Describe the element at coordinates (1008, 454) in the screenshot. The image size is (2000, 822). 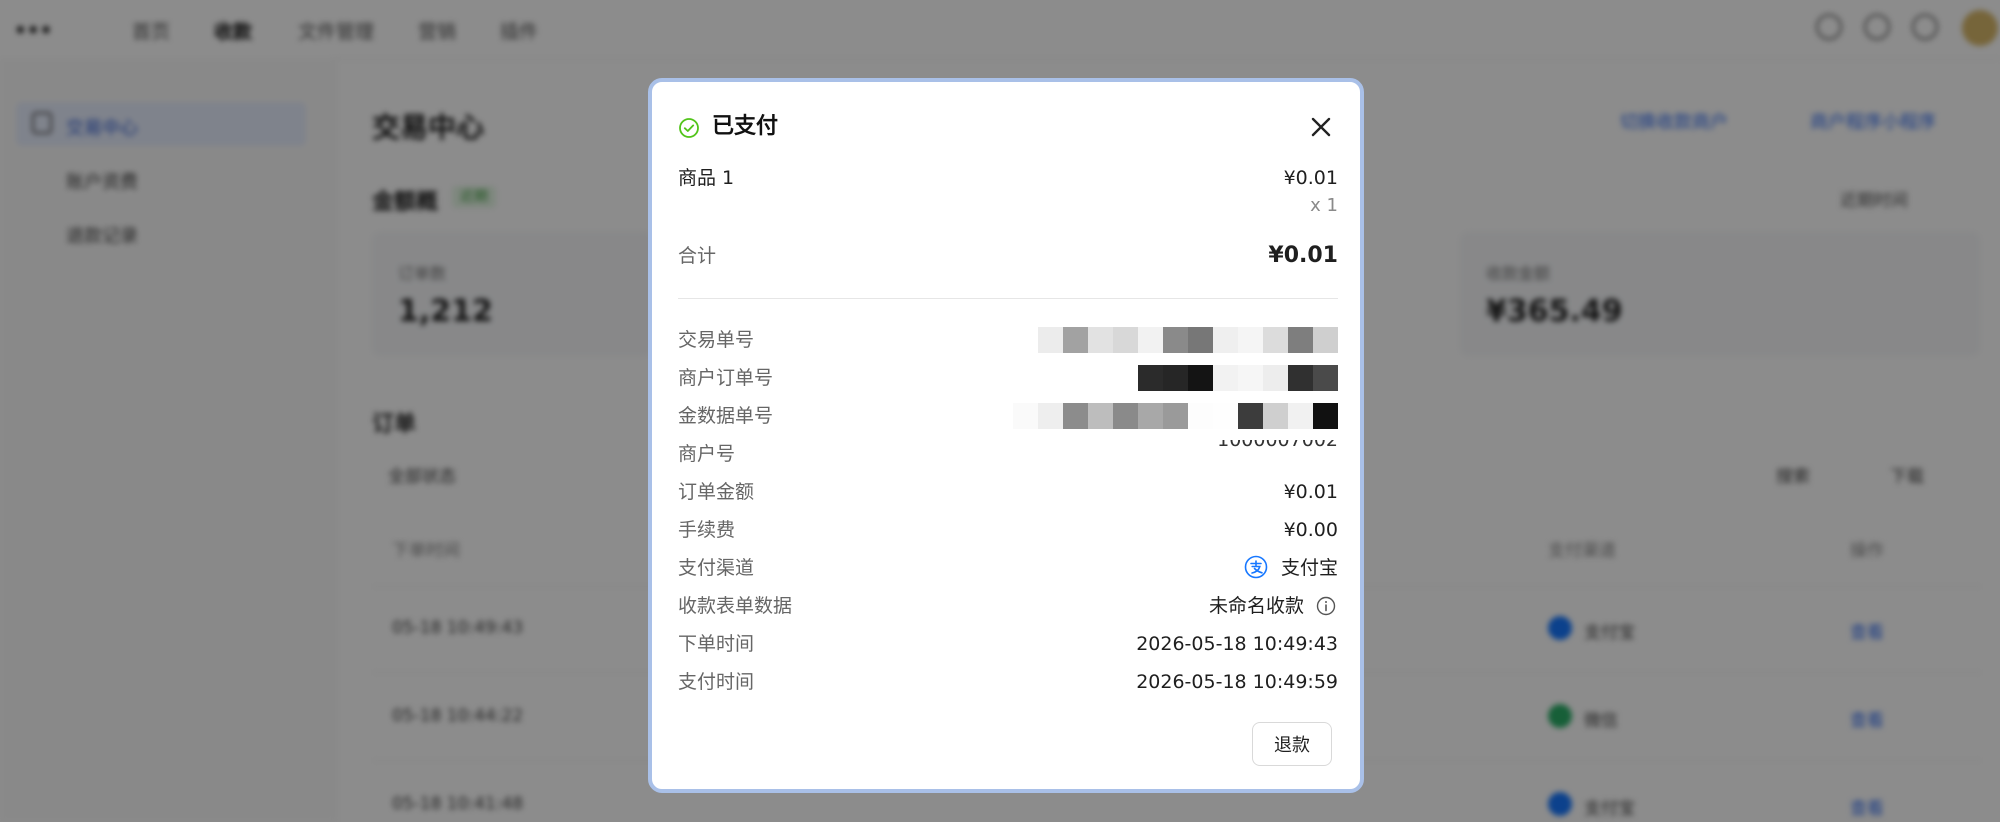
I see `merchant-id-row: 商户号 1000007002` at that location.